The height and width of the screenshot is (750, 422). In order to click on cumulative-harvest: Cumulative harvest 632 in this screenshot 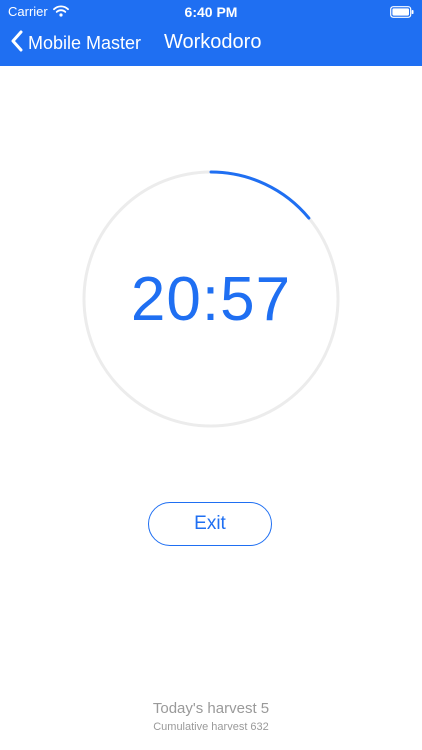, I will do `click(211, 727)`.